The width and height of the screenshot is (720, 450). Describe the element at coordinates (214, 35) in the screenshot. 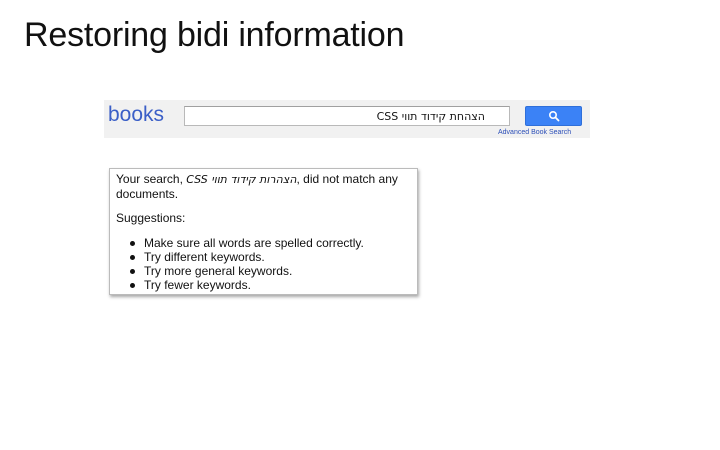

I see `slide-title: Restoring bidi information` at that location.